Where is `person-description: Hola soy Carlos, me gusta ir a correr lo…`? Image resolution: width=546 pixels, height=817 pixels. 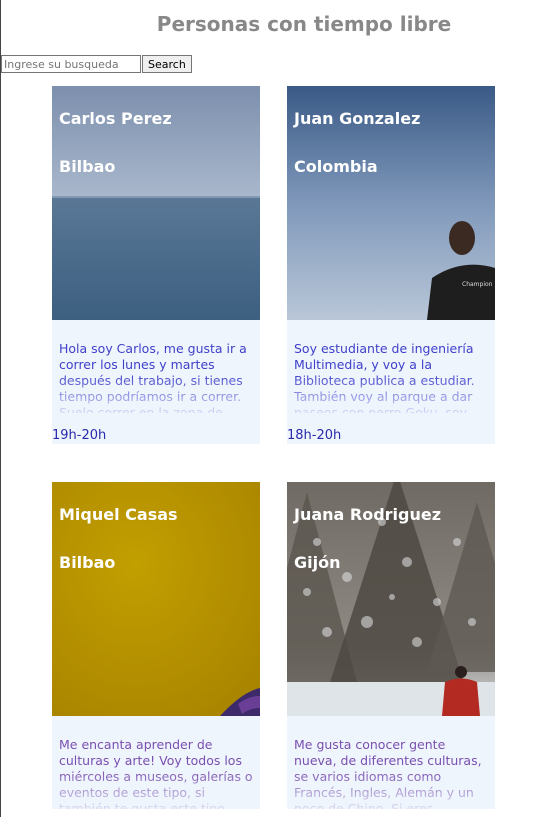 person-description: Hola soy Carlos, me gusta ir a correr lo… is located at coordinates (153, 377).